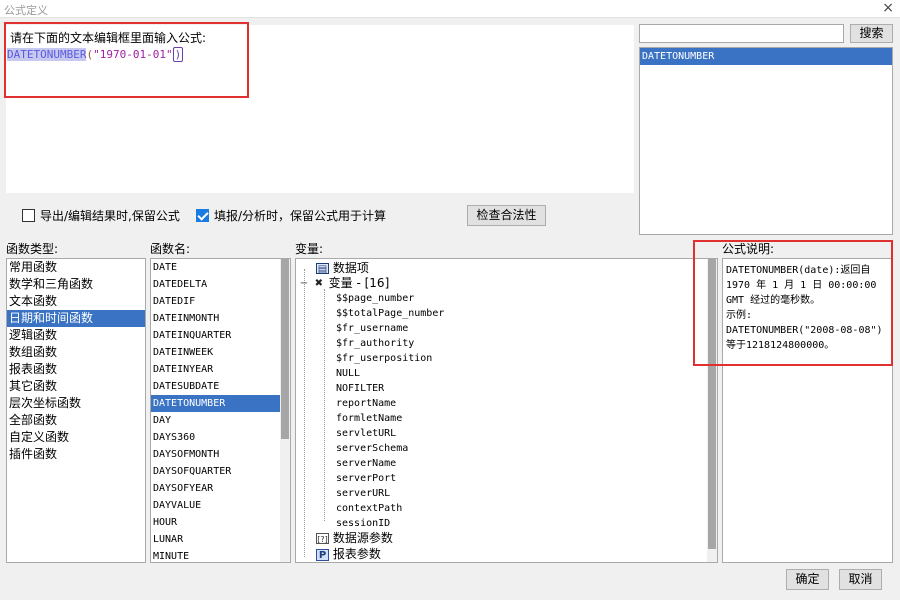 Image resolution: width=900 pixels, height=600 pixels. I want to click on function-name-item: DAYSOFYEAR, so click(216, 488).